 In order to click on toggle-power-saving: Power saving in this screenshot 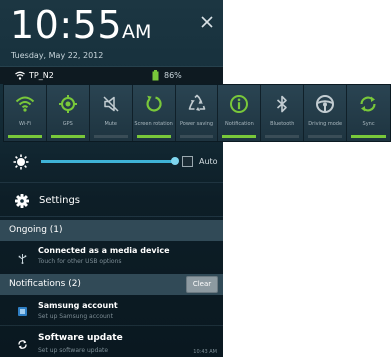, I will do `click(197, 113)`.